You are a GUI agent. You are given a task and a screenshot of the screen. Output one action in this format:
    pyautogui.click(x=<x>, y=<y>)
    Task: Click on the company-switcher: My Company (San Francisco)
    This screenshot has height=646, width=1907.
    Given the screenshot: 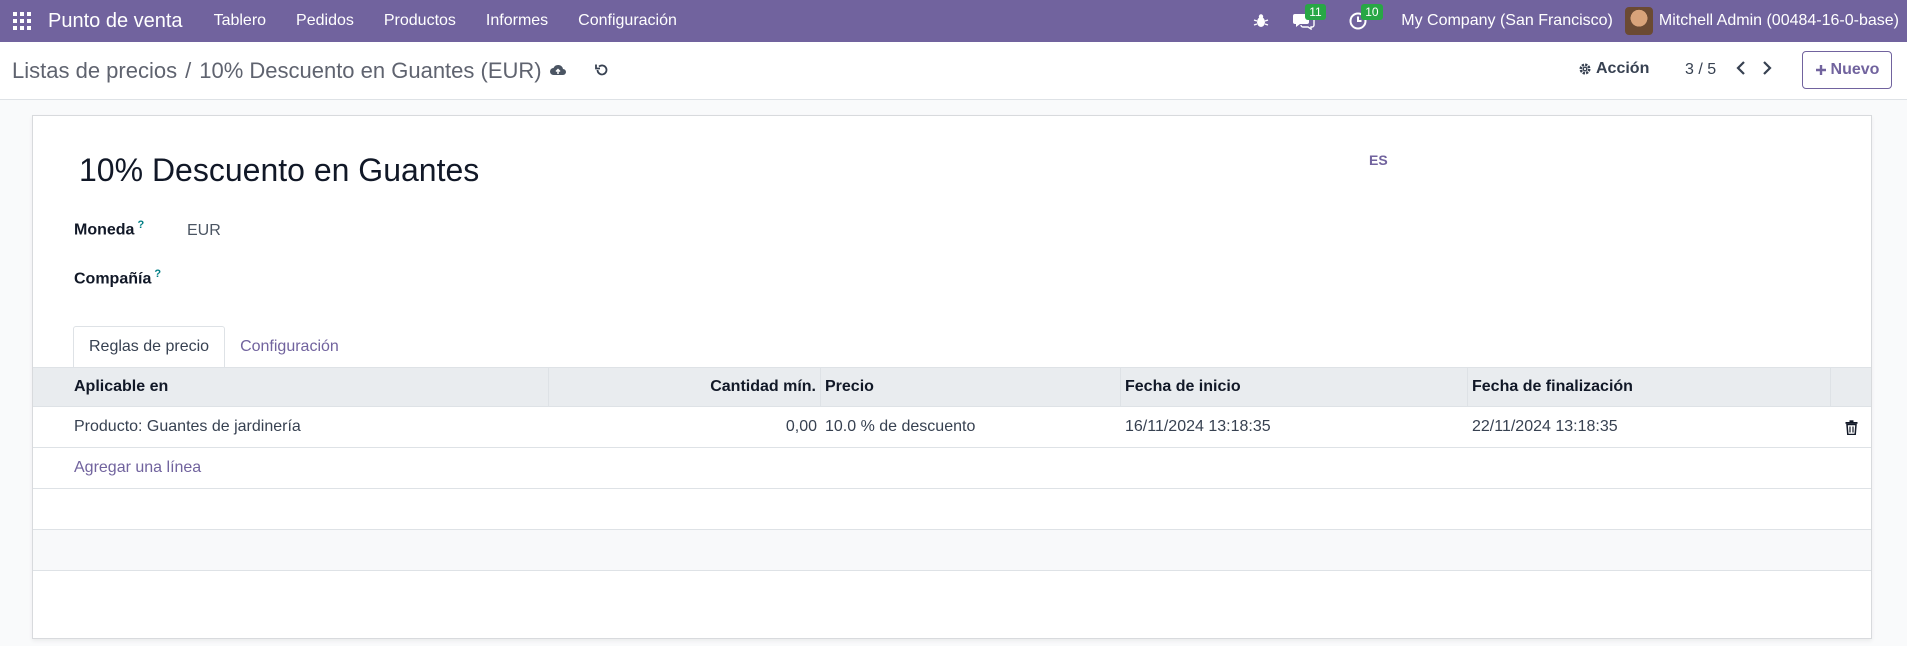 What is the action you would take?
    pyautogui.click(x=1507, y=21)
    